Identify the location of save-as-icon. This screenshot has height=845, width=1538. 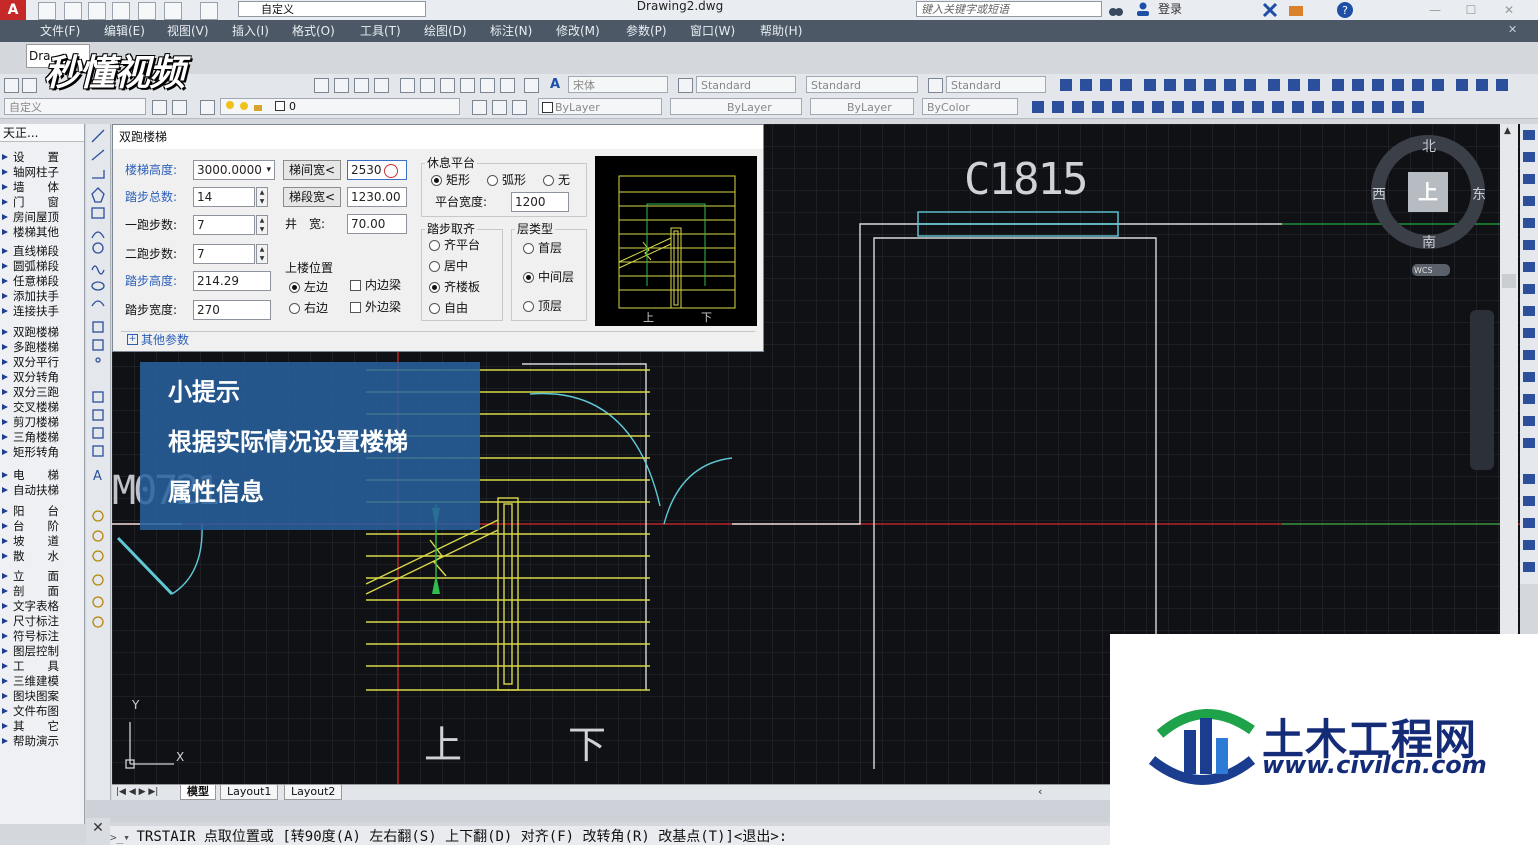
(121, 11).